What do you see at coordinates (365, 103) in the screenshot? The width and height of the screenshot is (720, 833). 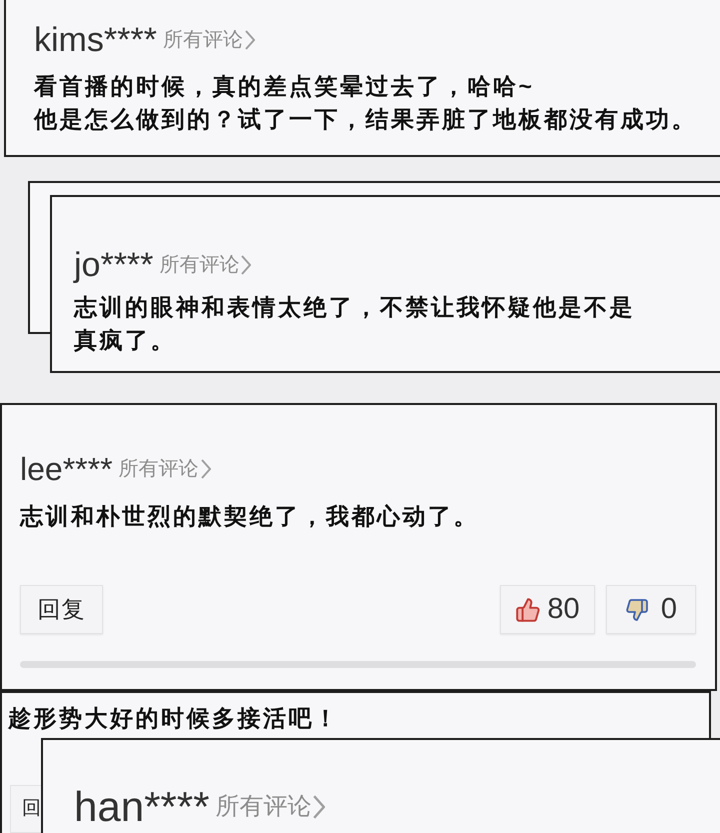 I see `comment-text: 看首播的时候，真的差点笑晕过去了，哈哈~ 他是怎么做到的？试了一下，结果弄脏了地板都没有成功。` at bounding box center [365, 103].